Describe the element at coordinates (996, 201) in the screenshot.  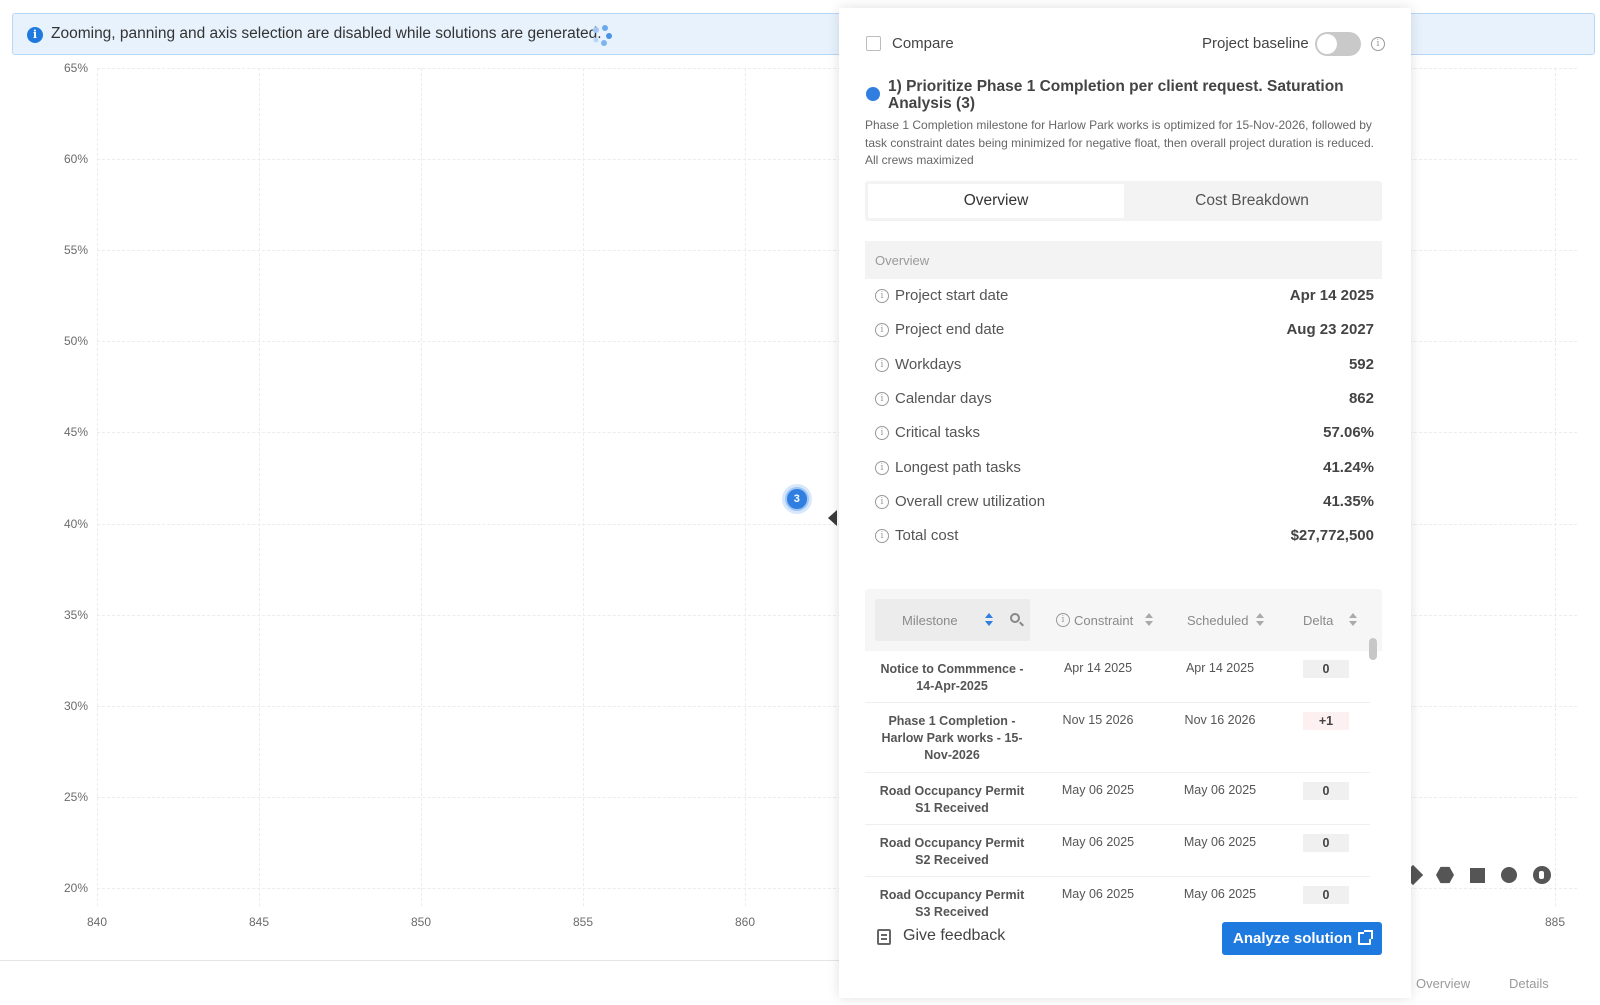
I see `tab-overview: Overview` at that location.